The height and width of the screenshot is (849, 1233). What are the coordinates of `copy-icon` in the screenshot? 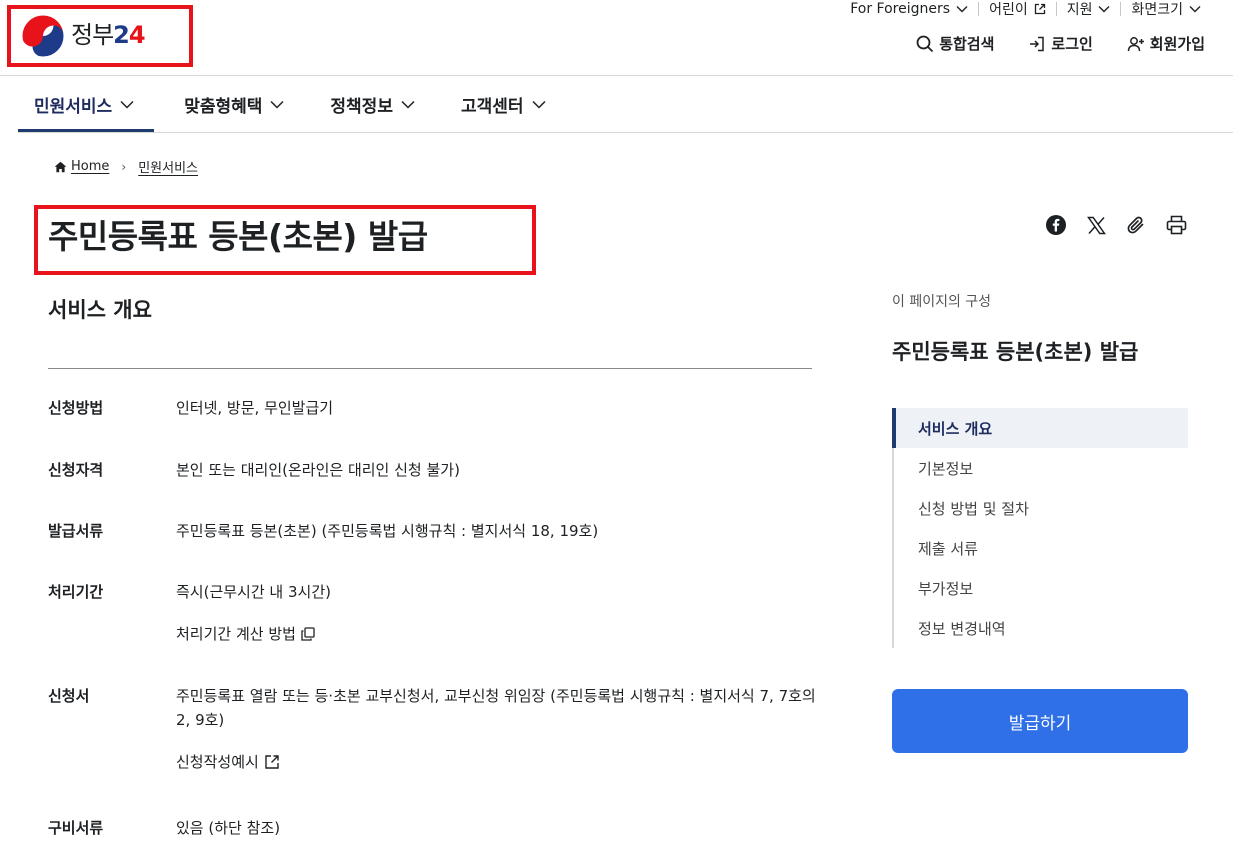 It's located at (308, 634).